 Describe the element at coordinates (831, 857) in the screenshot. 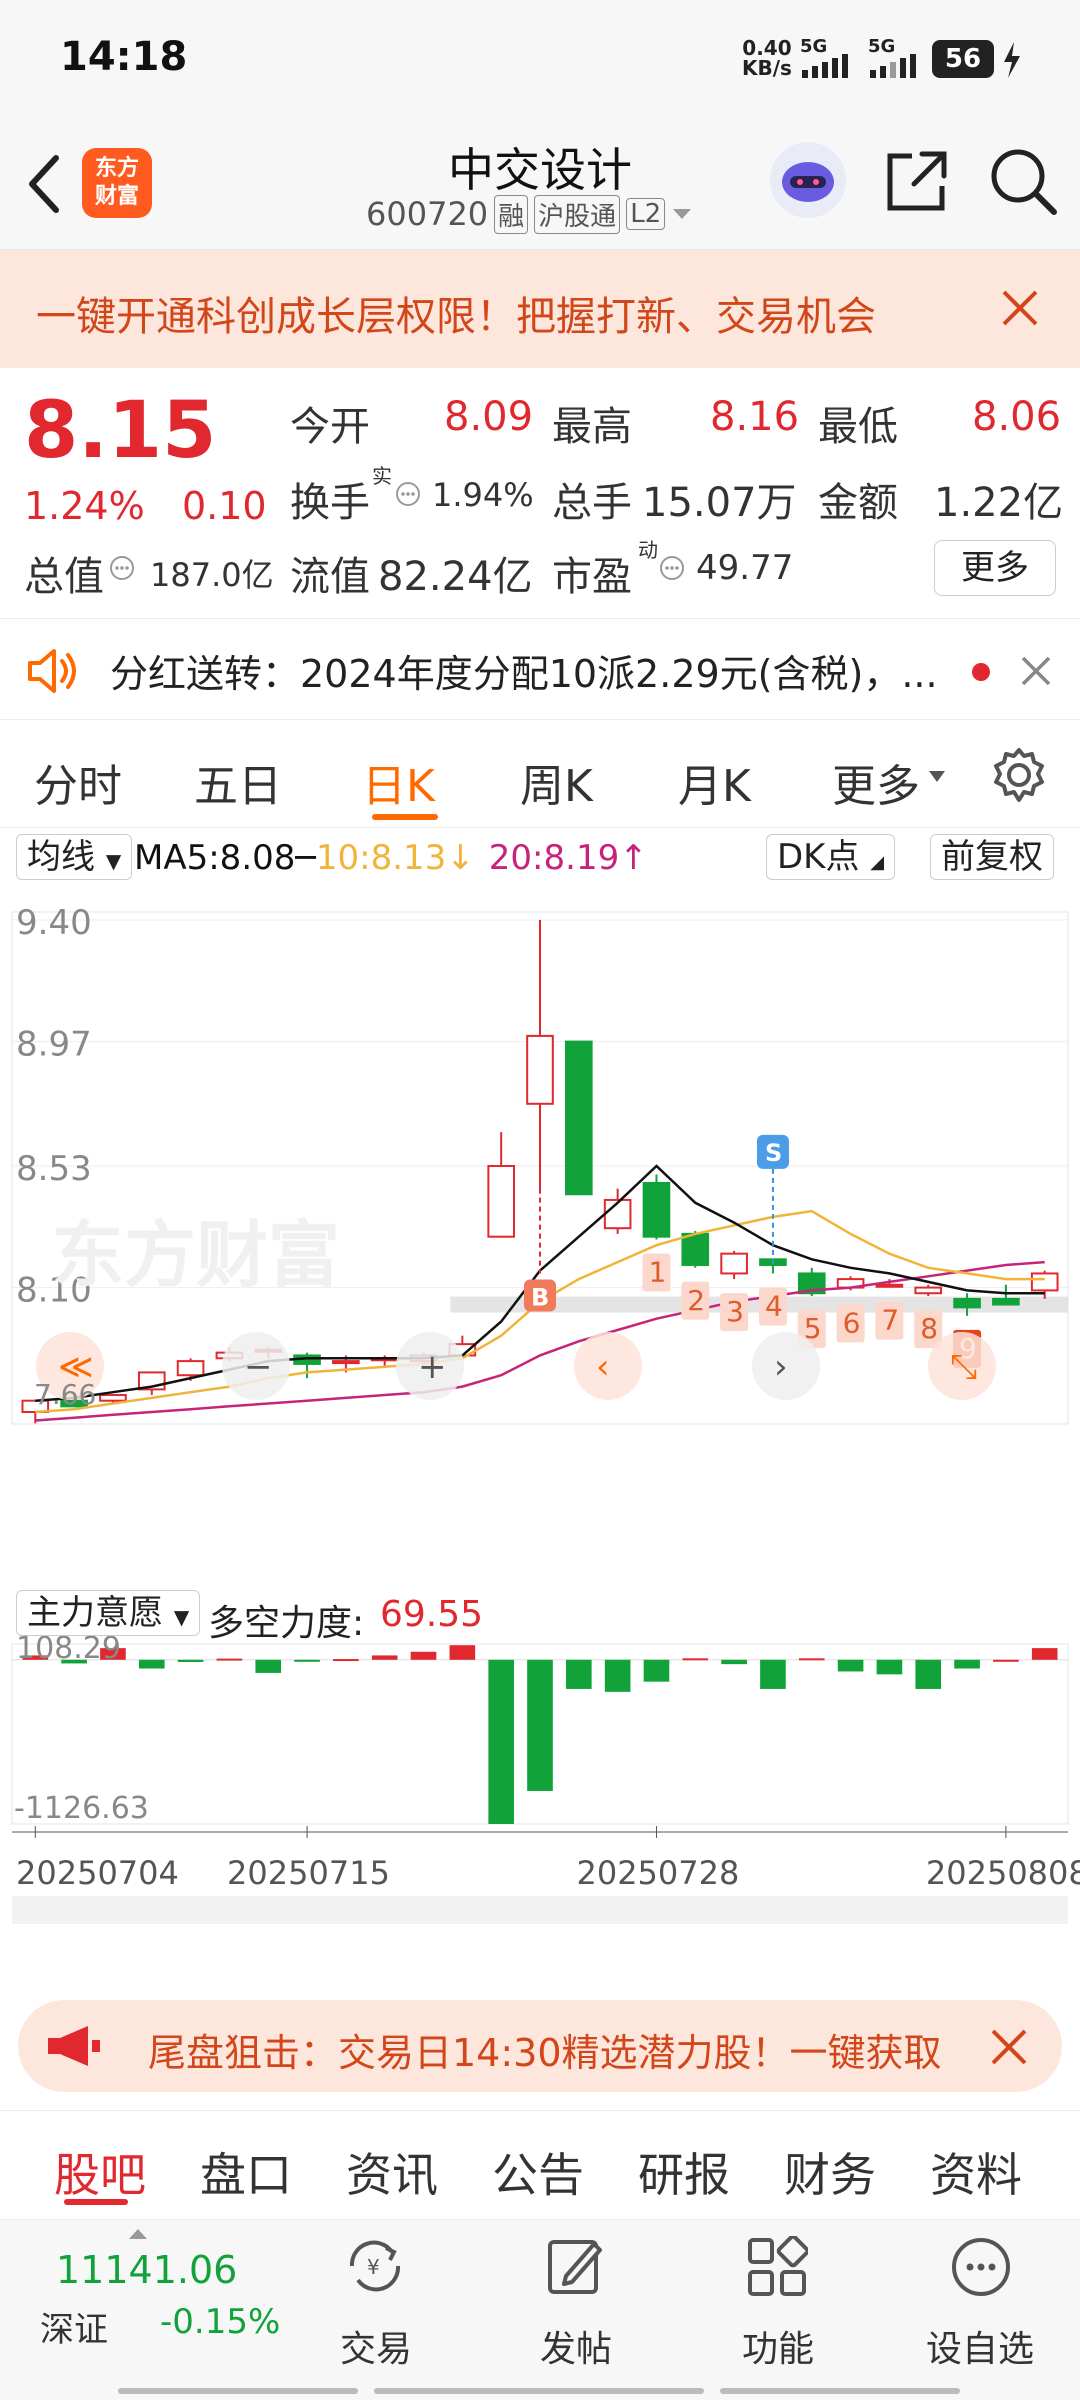

I see `dk-point-button: DK点 ◢` at that location.